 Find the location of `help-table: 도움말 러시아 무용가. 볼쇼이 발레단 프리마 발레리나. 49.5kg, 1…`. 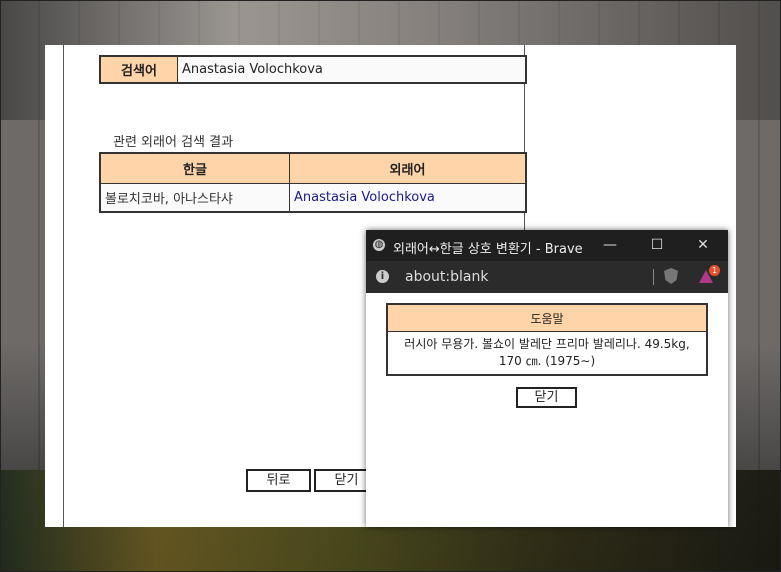

help-table: 도움말 러시아 무용가. 볼쇼이 발레단 프리마 발레리나. 49.5kg, 1… is located at coordinates (547, 339).